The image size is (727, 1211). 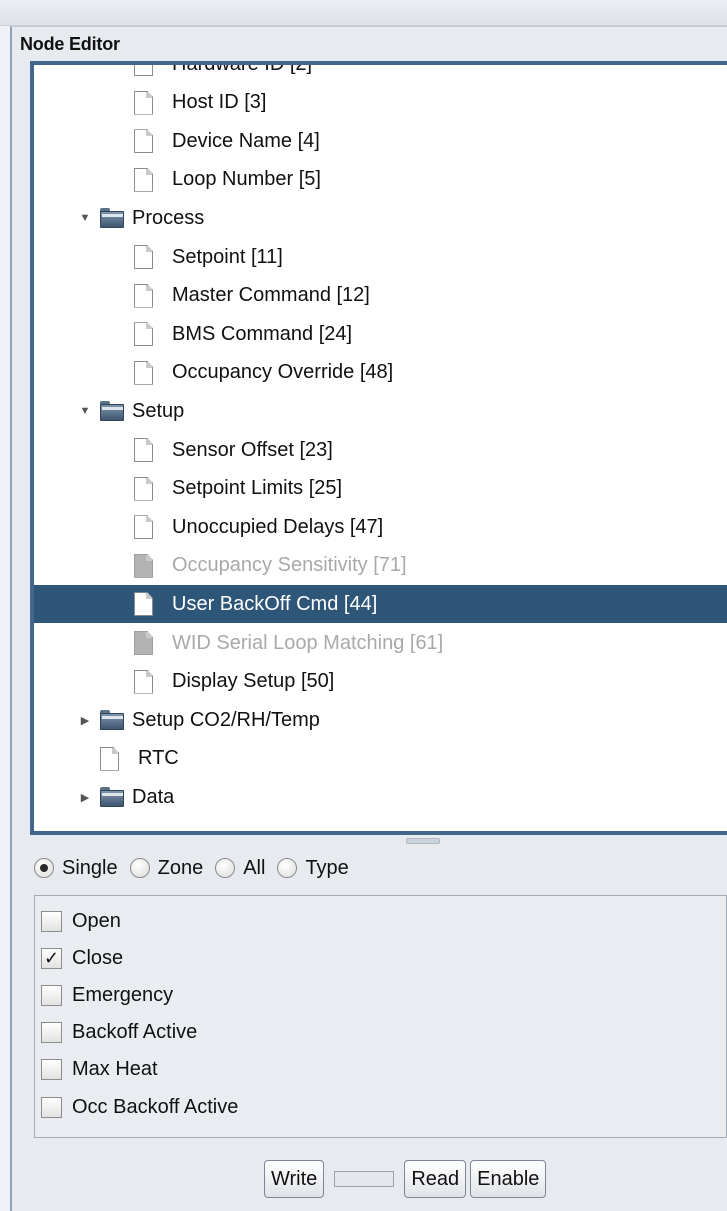 I want to click on status-progress, so click(x=364, y=1179).